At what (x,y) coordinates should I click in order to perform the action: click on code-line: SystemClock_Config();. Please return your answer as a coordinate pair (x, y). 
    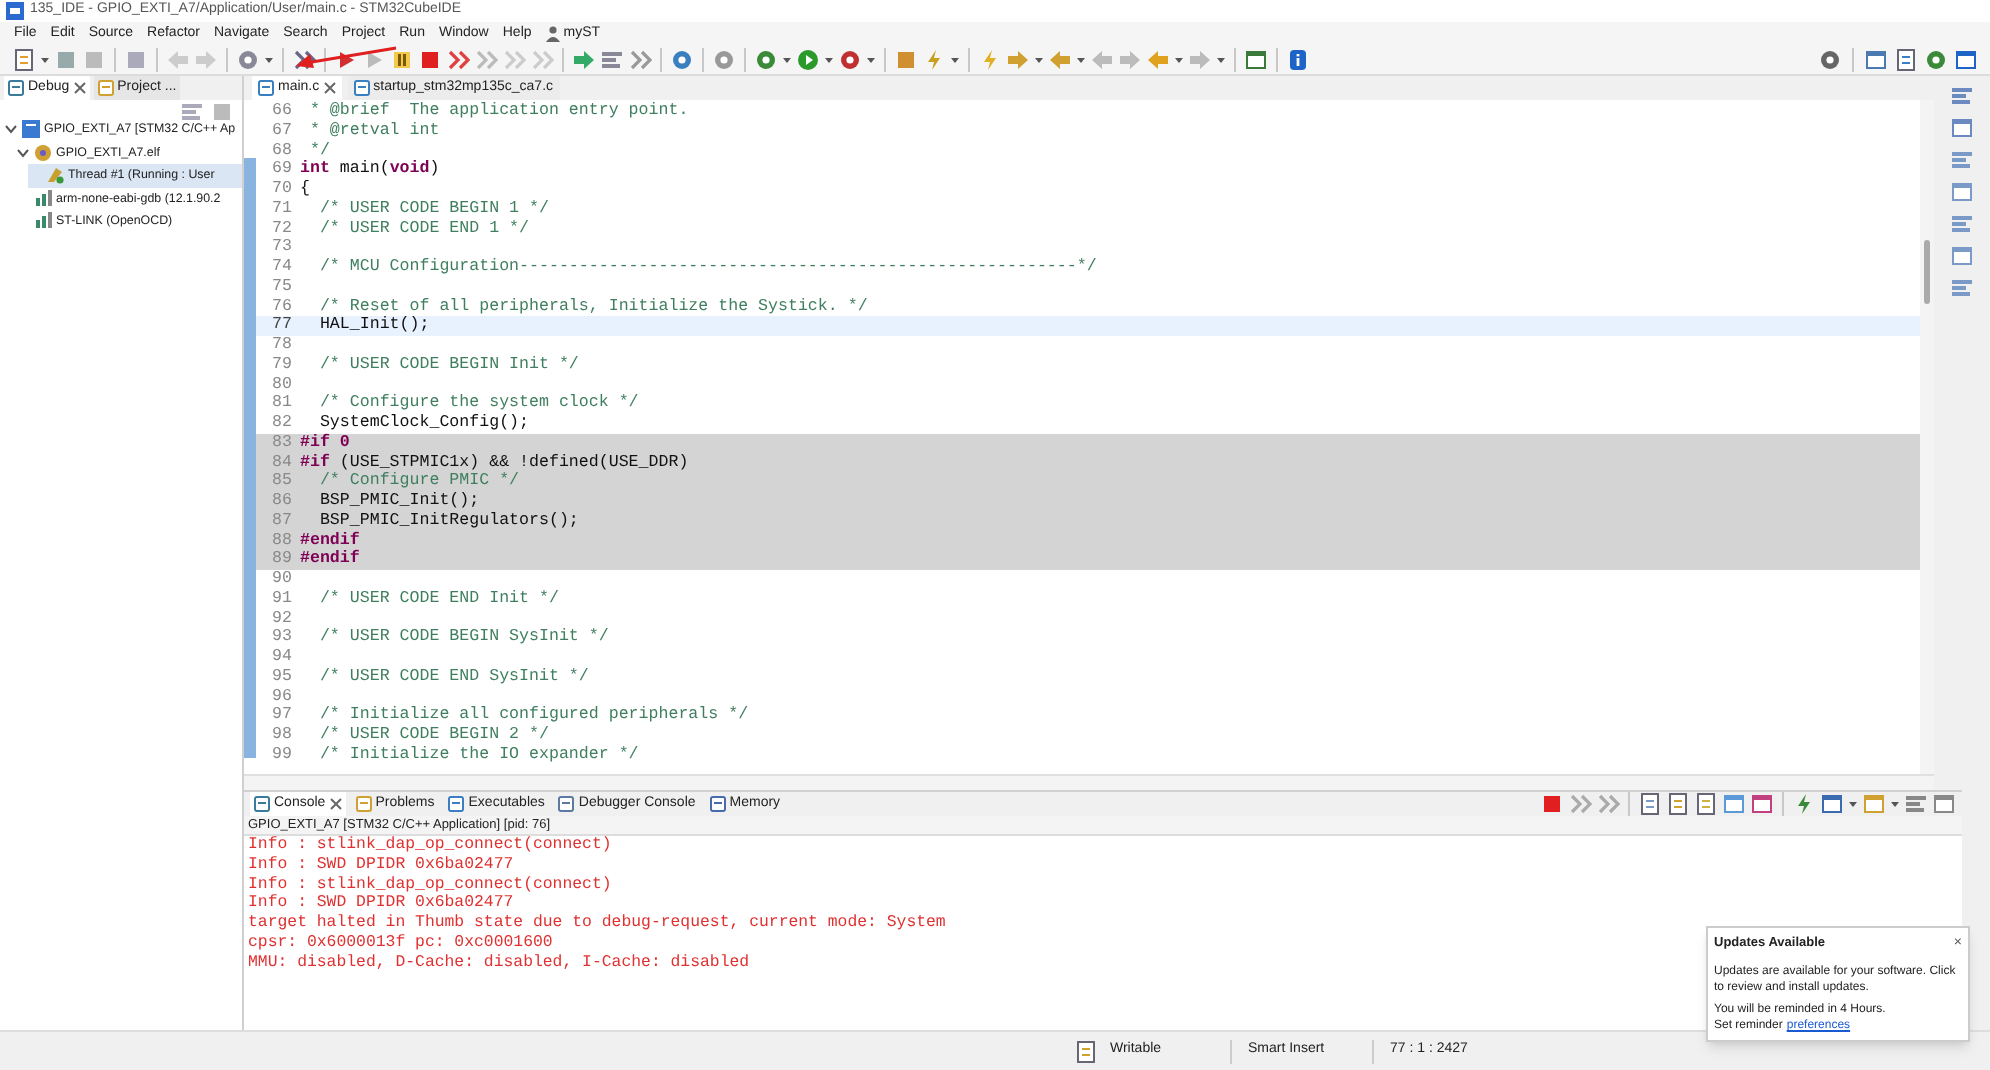
    Looking at the image, I should click on (423, 423).